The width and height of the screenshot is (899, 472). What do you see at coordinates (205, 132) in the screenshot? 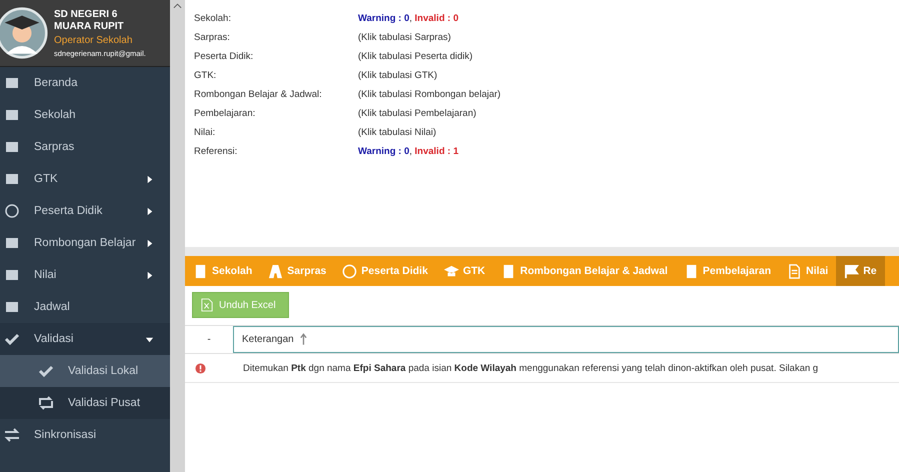
I see `summary-label: Nilai:` at bounding box center [205, 132].